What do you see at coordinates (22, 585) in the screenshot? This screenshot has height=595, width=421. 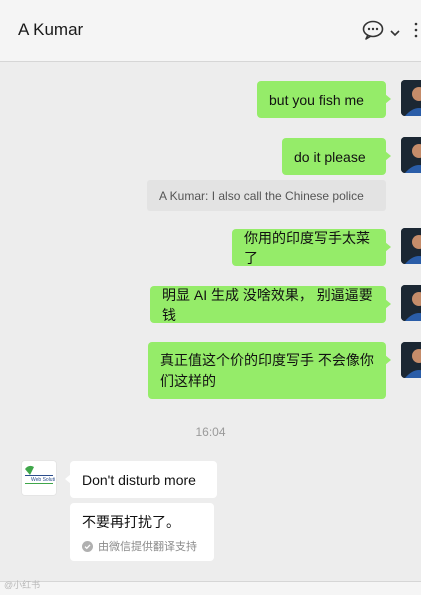 I see `watermark: @小红书` at bounding box center [22, 585].